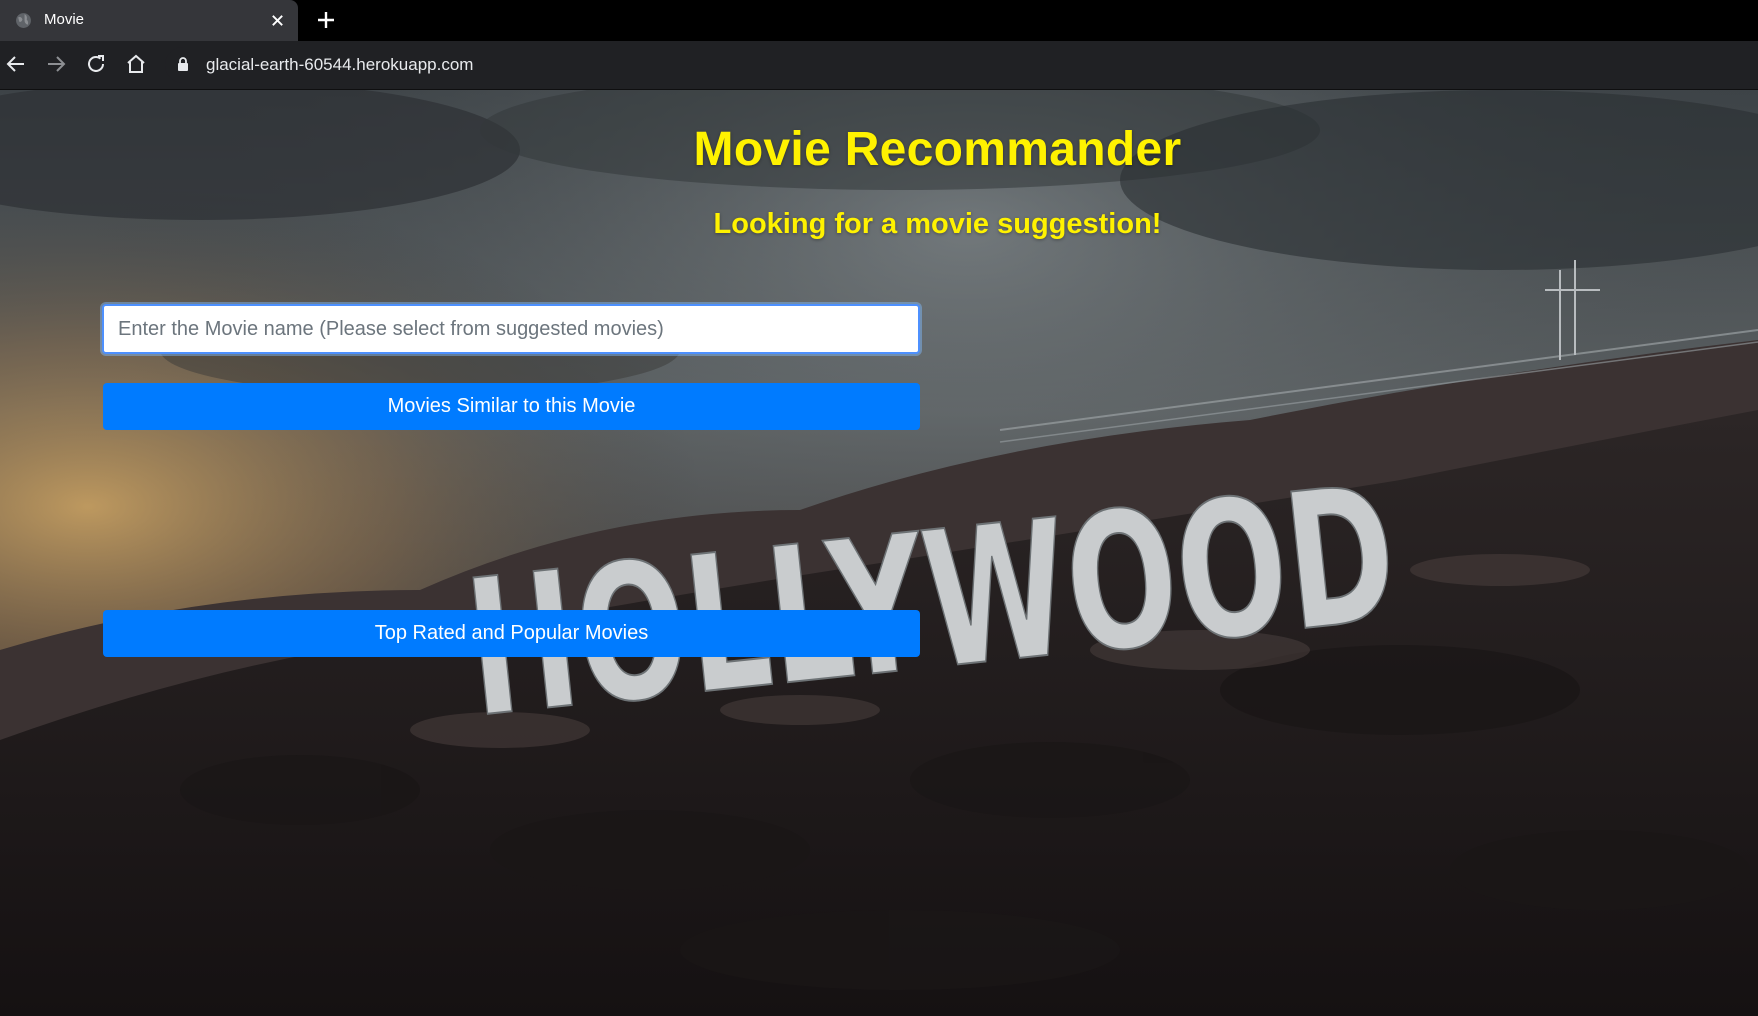  Describe the element at coordinates (136, 64) in the screenshot. I see `home-icon` at that location.